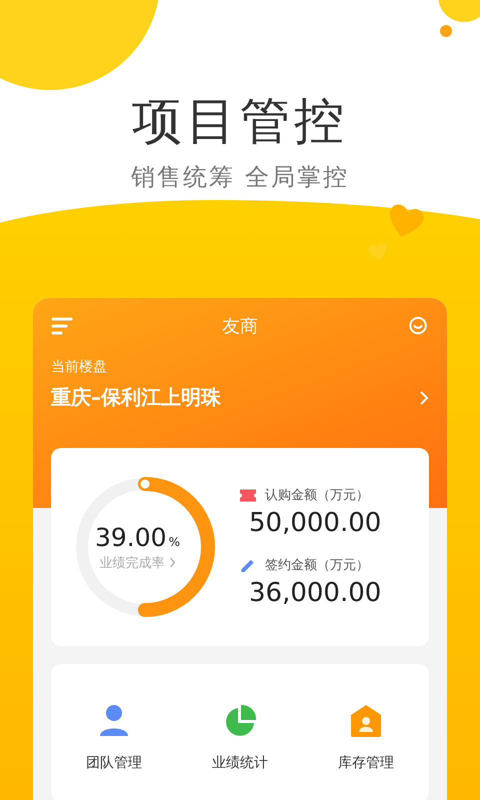 Image resolution: width=480 pixels, height=800 pixels. I want to click on menu-item-label: 库存管理, so click(366, 763).